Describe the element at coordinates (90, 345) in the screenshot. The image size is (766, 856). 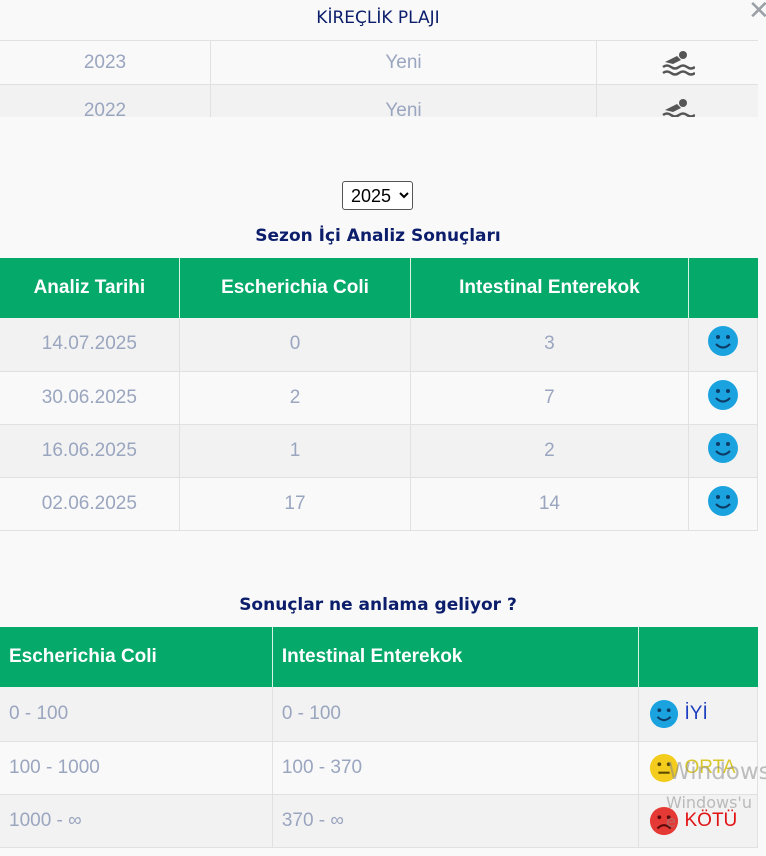
I see `analysis-date: 14.07.2025` at that location.